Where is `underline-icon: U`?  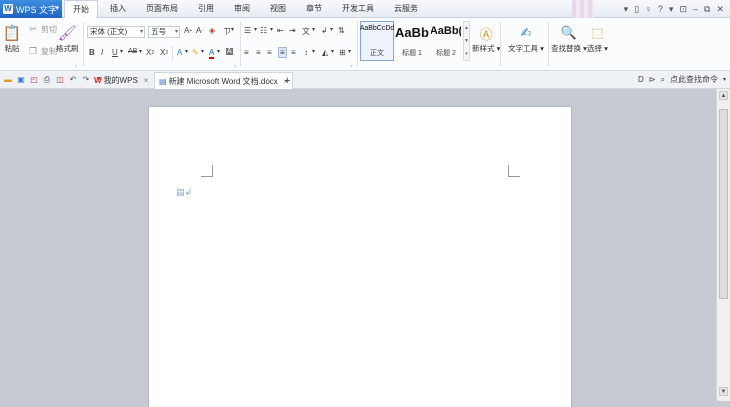
underline-icon: U is located at coordinates (115, 52).